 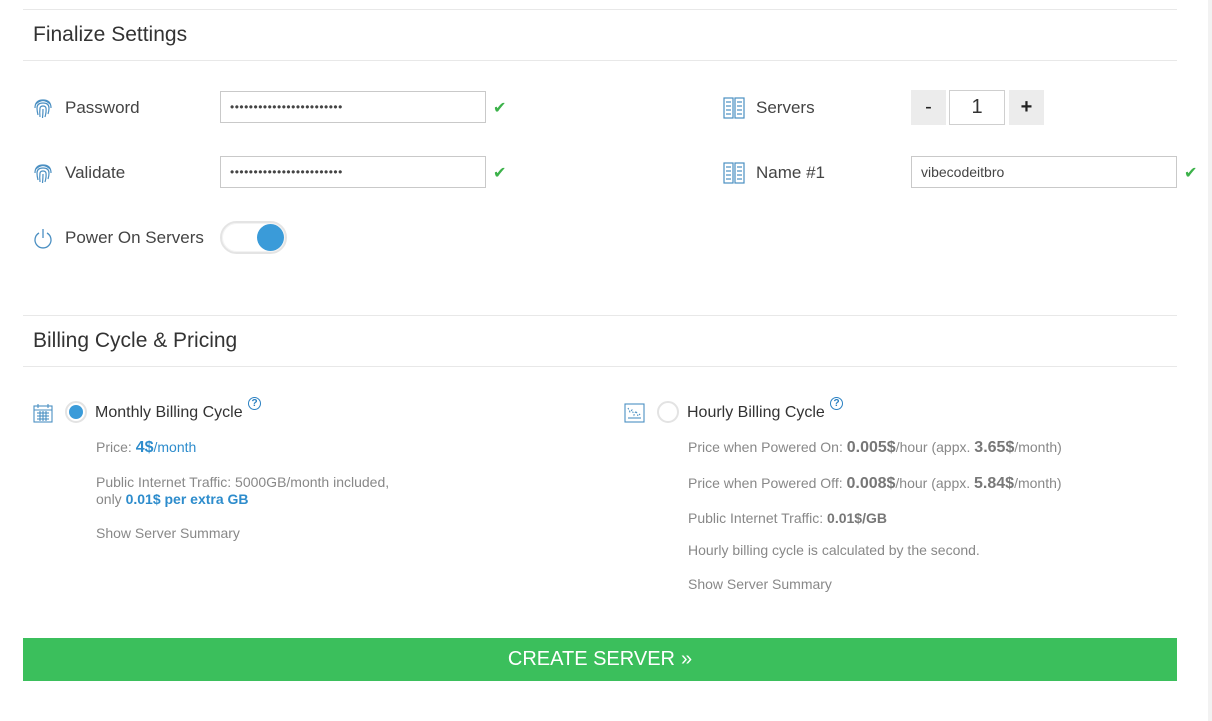 What do you see at coordinates (591, 659) in the screenshot?
I see `create-server-label: CREATE SERVER` at bounding box center [591, 659].